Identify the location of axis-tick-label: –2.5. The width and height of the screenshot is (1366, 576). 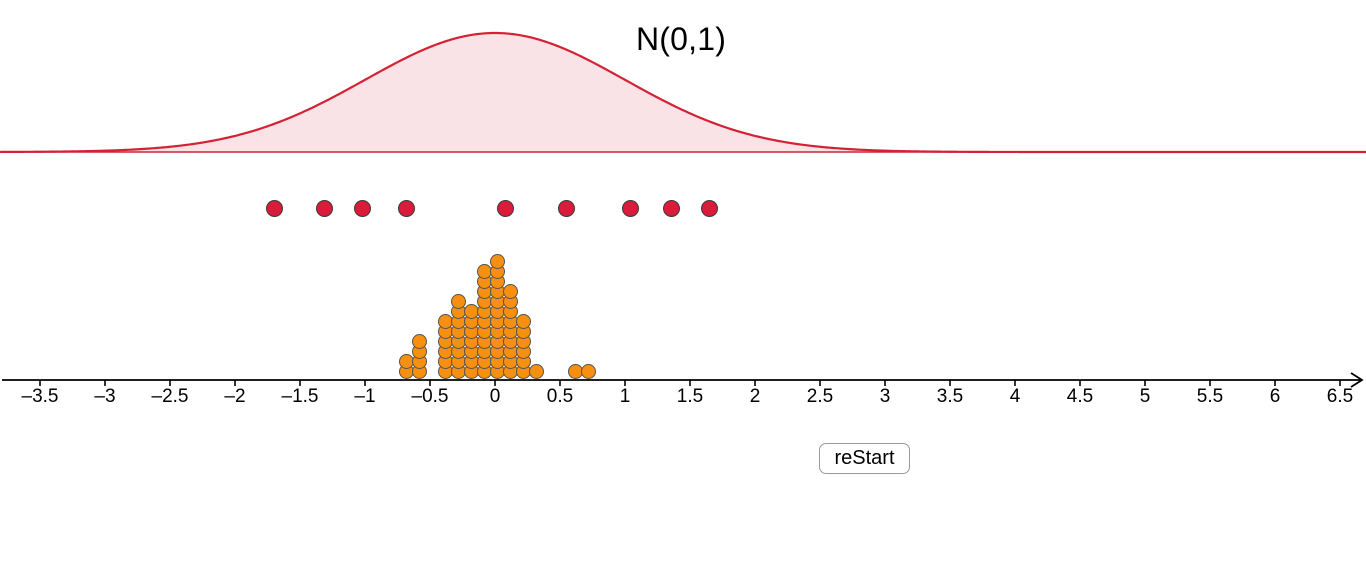
(170, 396).